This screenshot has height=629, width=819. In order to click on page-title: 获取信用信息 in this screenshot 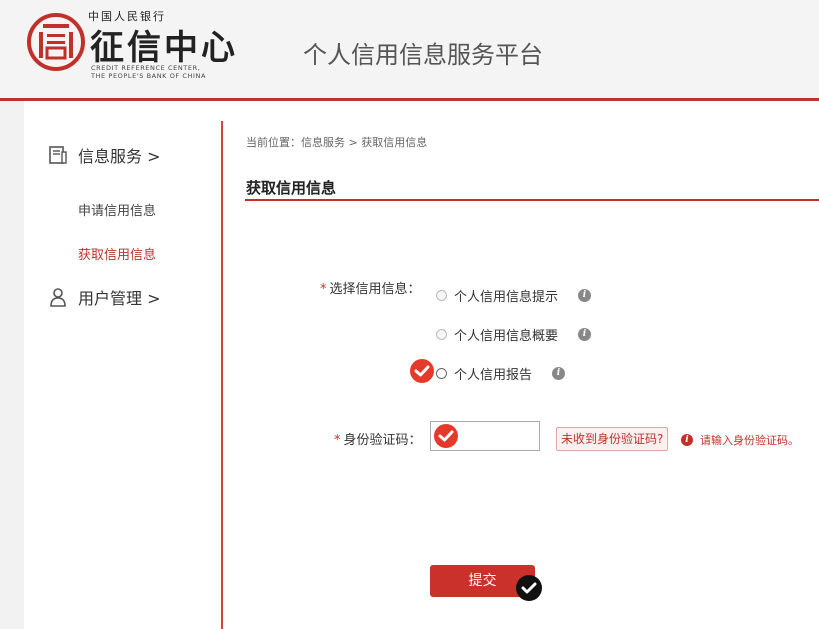, I will do `click(291, 188)`.